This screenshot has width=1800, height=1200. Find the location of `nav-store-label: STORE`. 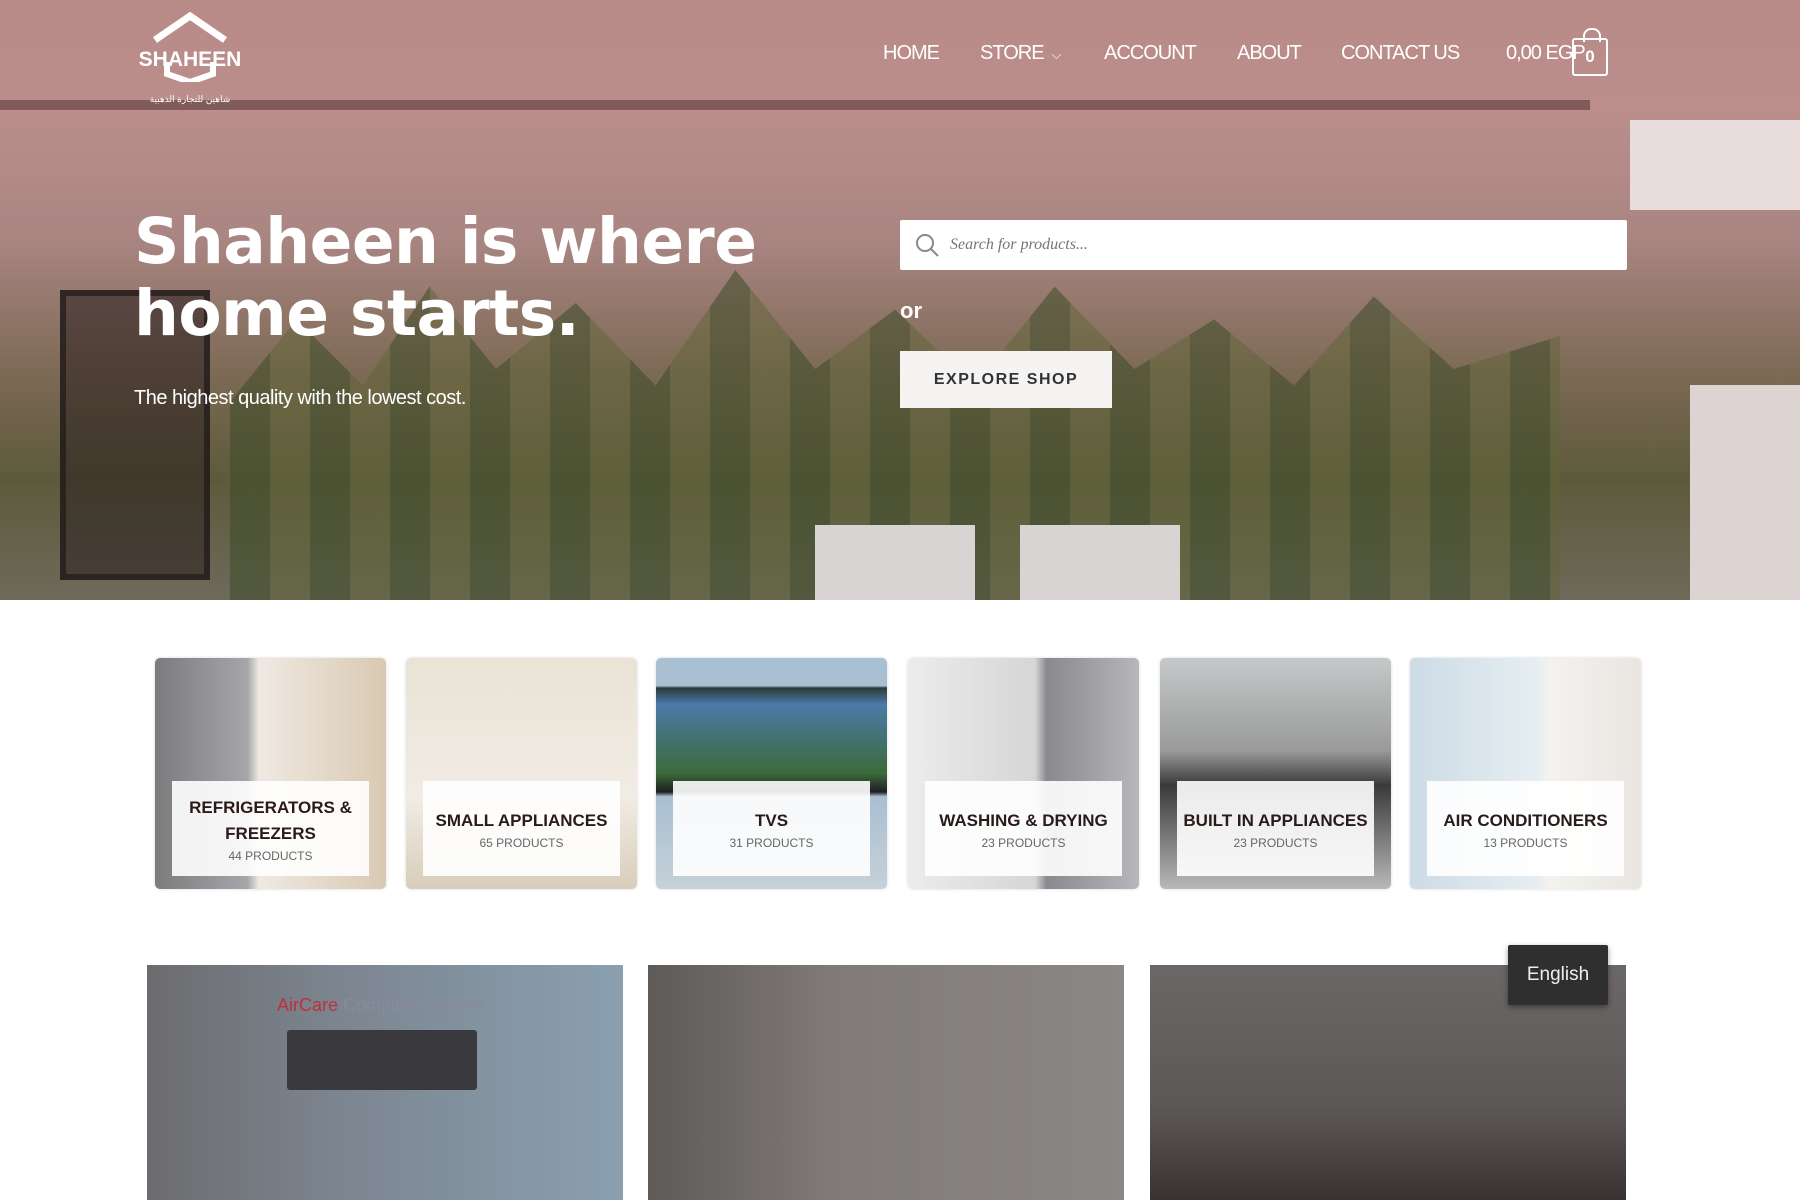

nav-store-label: STORE is located at coordinates (1012, 53).